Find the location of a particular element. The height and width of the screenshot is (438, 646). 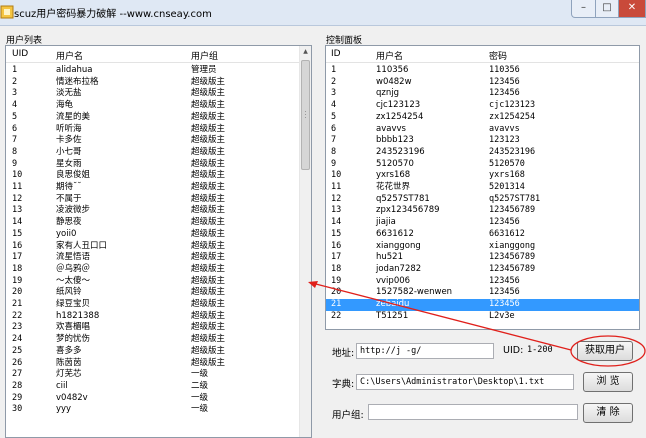

cracked-row: 18 jodan7282 123456789 is located at coordinates (482, 270).